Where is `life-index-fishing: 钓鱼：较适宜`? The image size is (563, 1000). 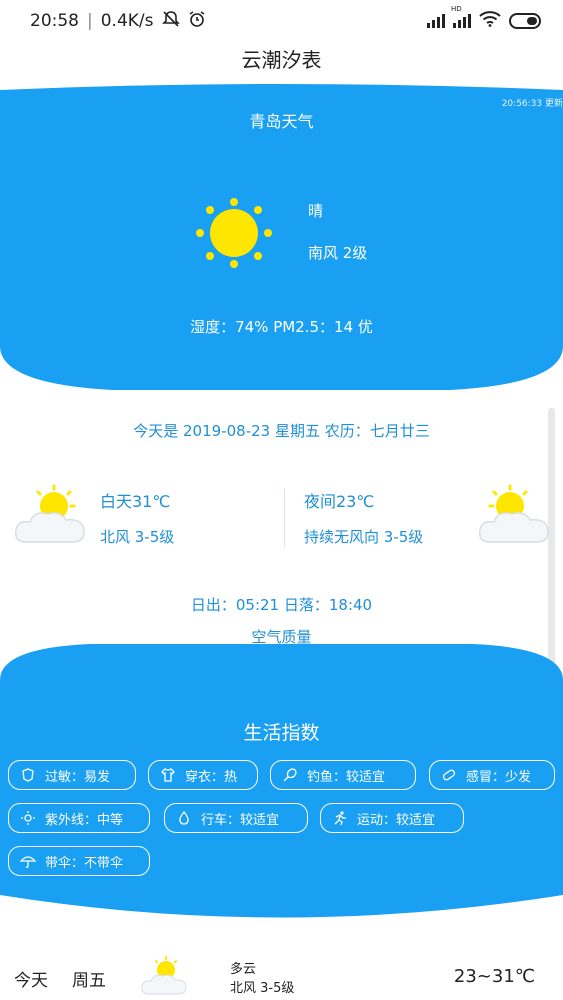 life-index-fishing: 钓鱼：较适宜 is located at coordinates (343, 775).